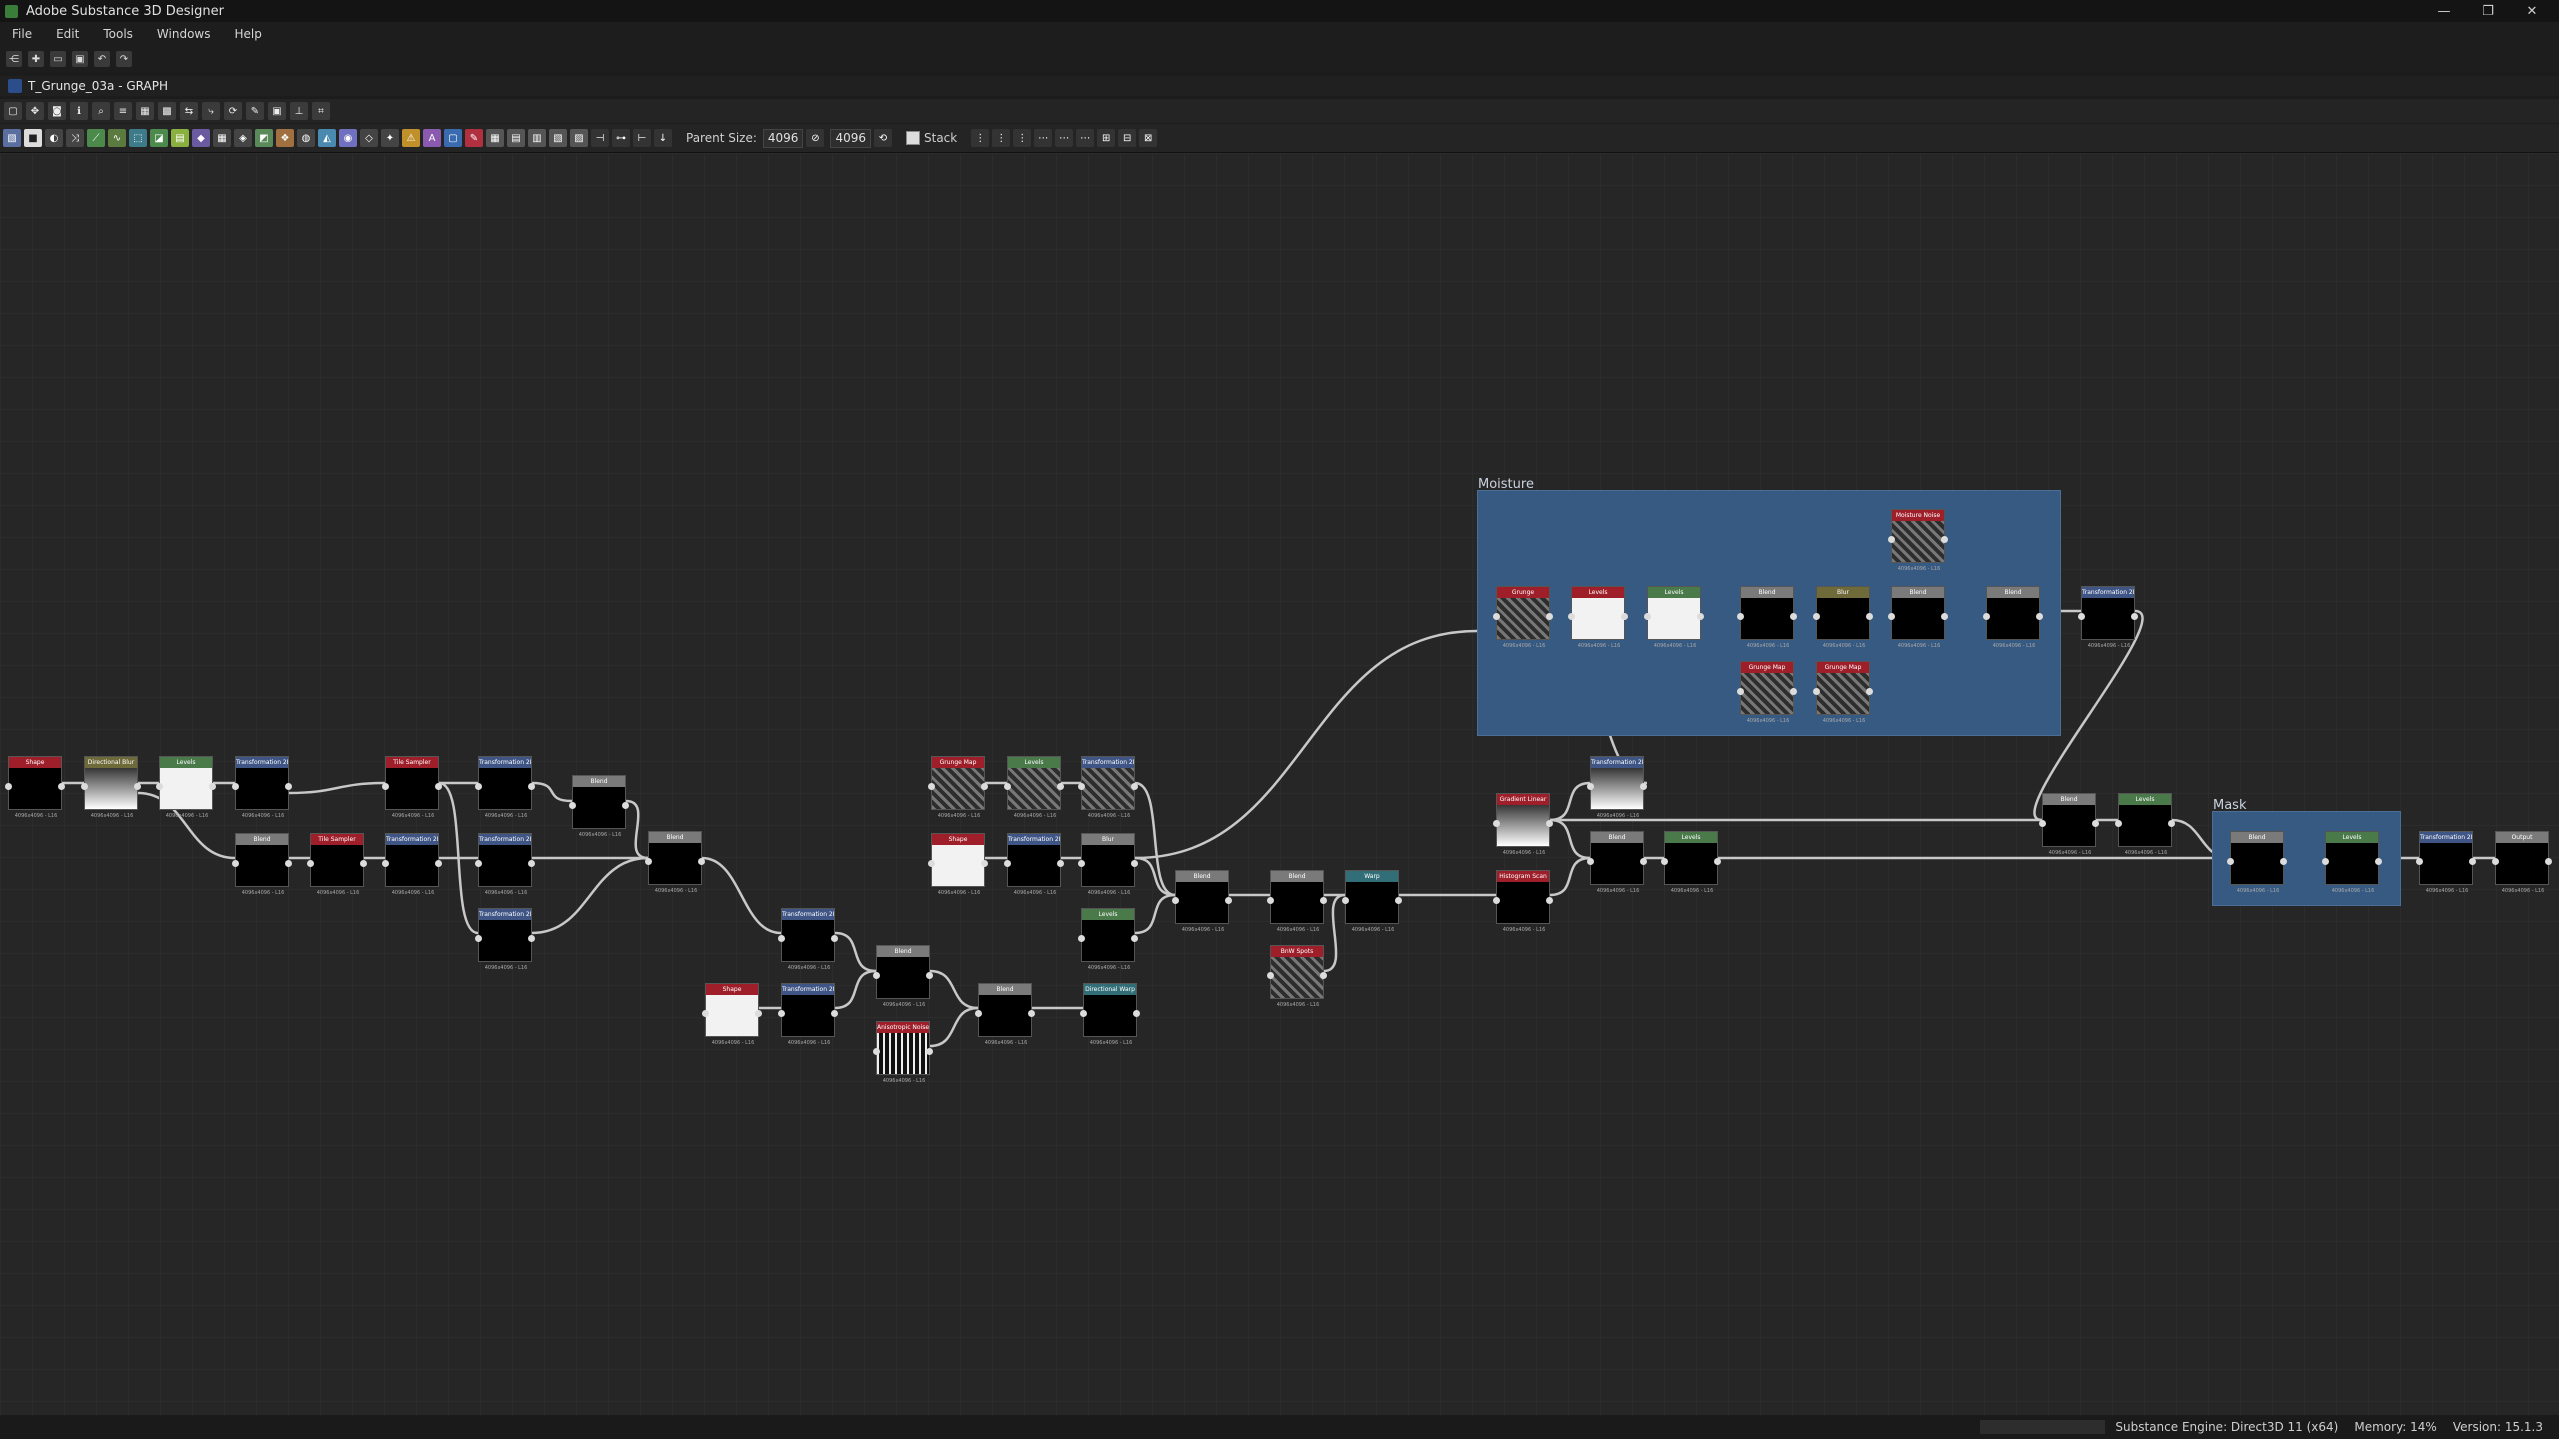 This screenshot has height=1439, width=2559. What do you see at coordinates (96, 138) in the screenshot?
I see `levels-icon: ⟋` at bounding box center [96, 138].